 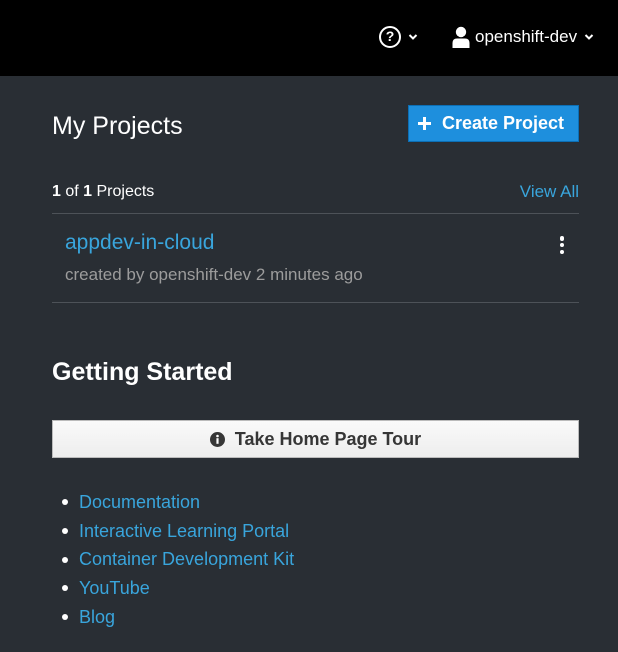 What do you see at coordinates (139, 502) in the screenshot?
I see `documentation-link: Documentation` at bounding box center [139, 502].